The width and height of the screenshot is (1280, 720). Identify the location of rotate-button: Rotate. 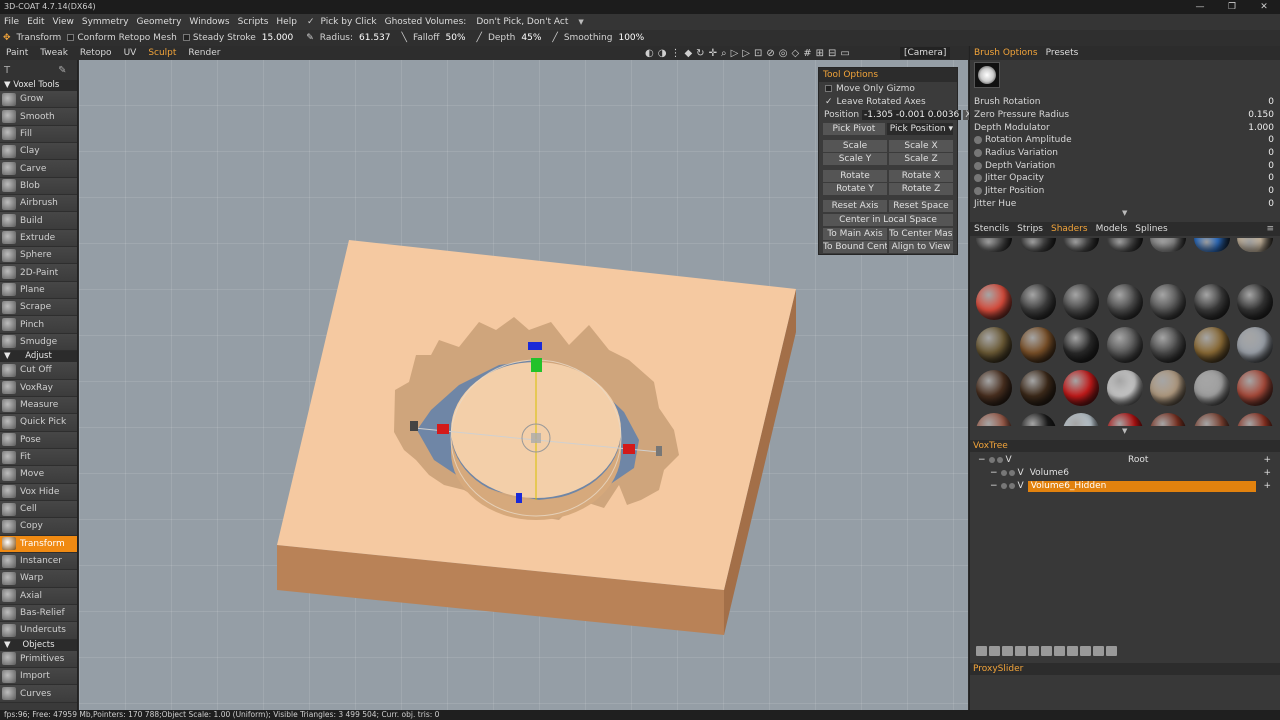
(855, 176).